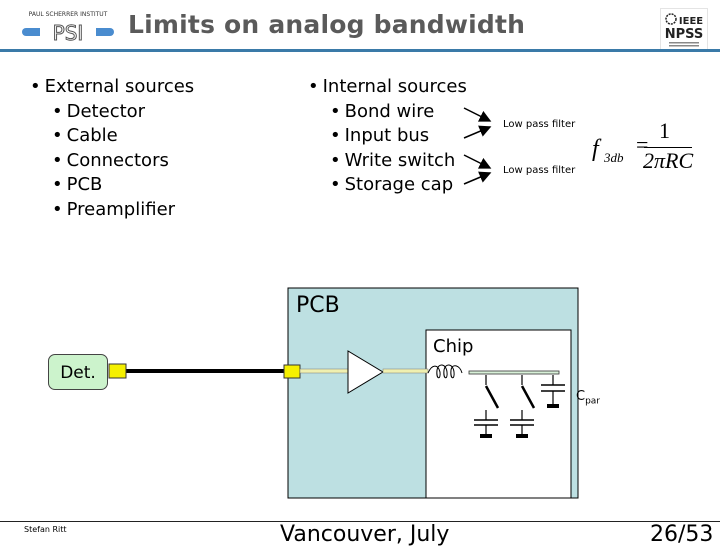  What do you see at coordinates (453, 346) in the screenshot?
I see `chip-label: Chip` at bounding box center [453, 346].